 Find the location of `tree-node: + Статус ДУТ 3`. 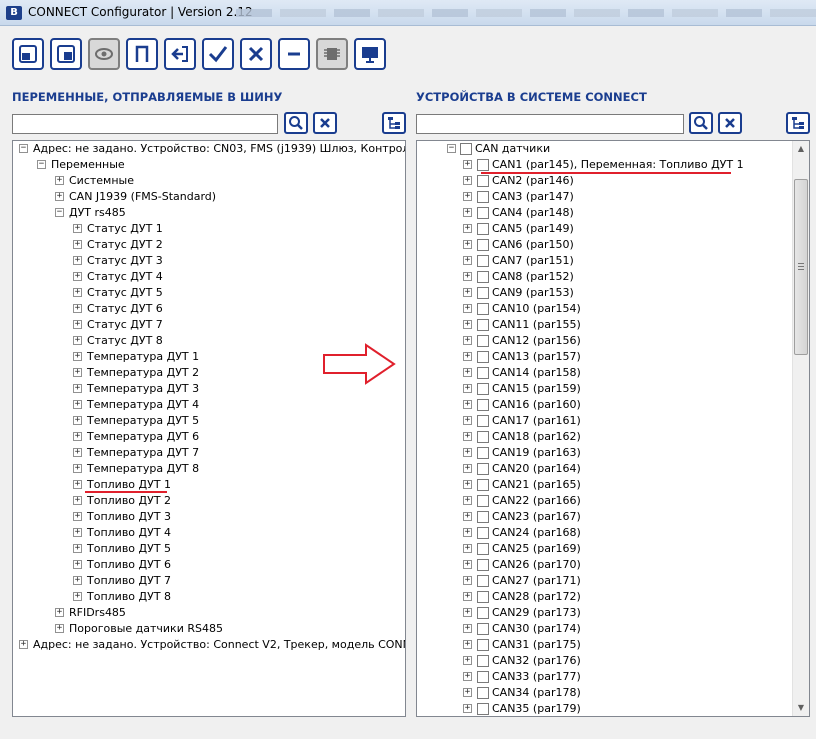

tree-node: + Статус ДУТ 3 is located at coordinates (209, 261).